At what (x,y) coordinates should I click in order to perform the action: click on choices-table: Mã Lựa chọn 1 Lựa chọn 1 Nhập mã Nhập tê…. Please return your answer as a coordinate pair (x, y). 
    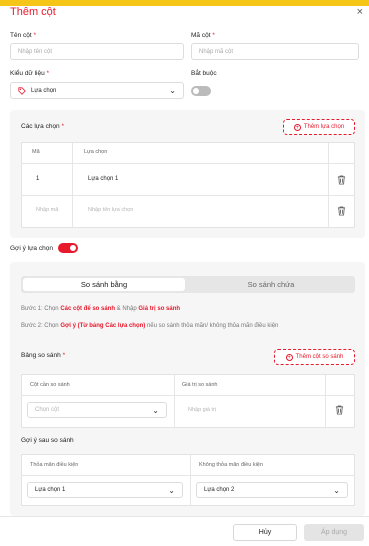
    Looking at the image, I should click on (188, 185).